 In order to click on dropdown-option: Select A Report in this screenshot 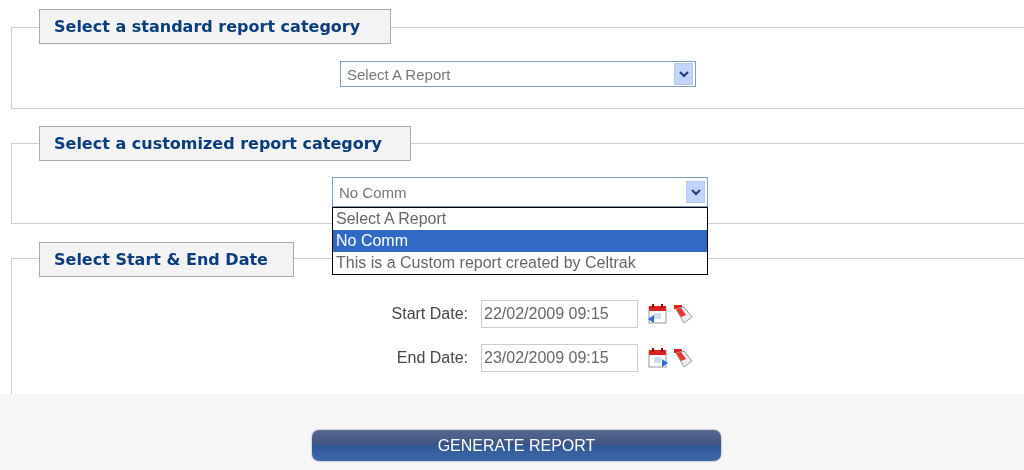, I will do `click(520, 219)`.